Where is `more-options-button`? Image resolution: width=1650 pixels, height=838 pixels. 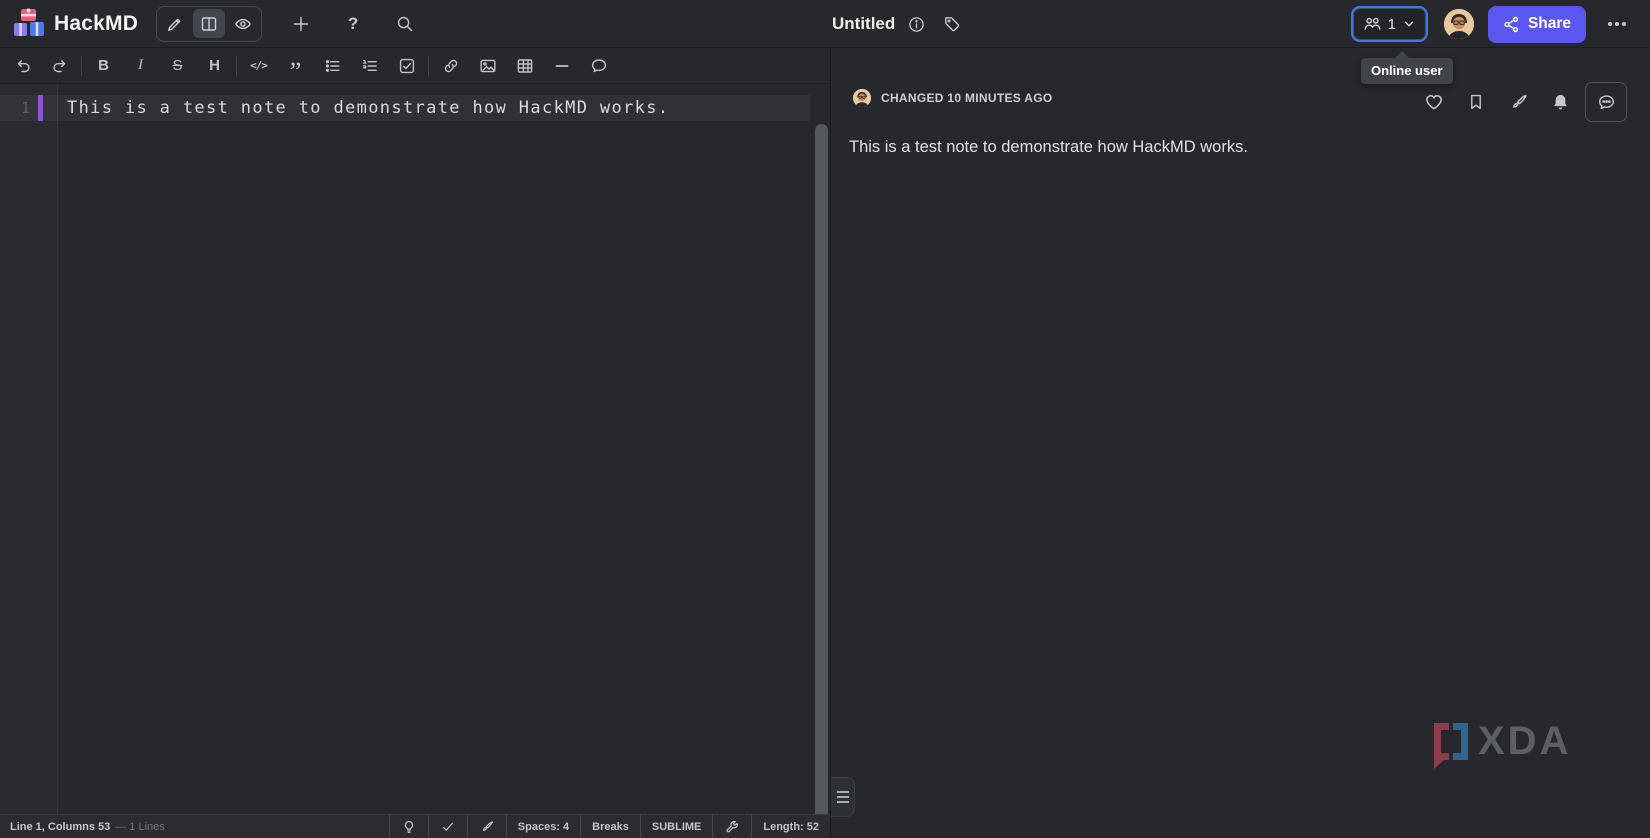 more-options-button is located at coordinates (1617, 24).